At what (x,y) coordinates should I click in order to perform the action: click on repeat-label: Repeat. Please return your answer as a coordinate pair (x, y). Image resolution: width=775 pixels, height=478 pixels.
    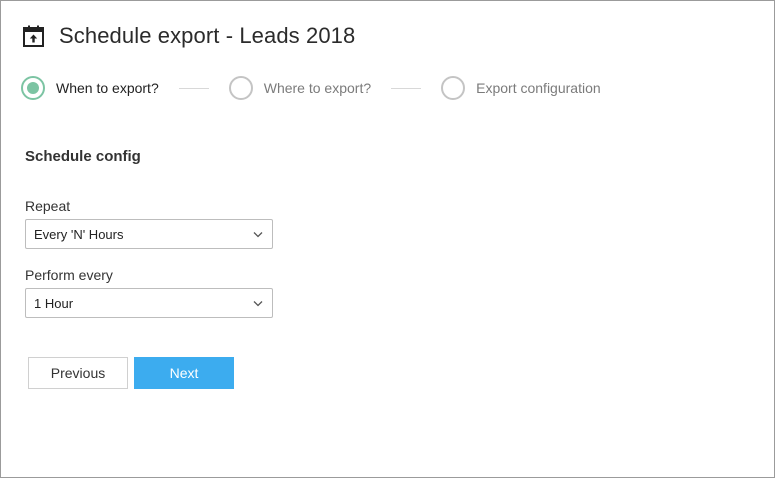
    Looking at the image, I should click on (48, 206).